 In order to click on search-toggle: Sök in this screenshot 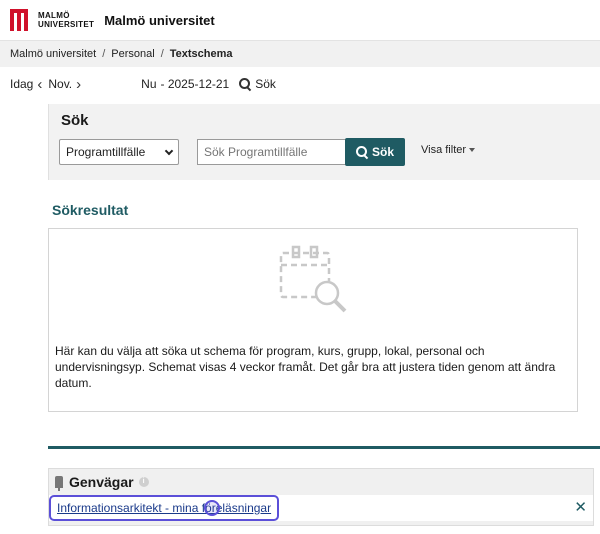, I will do `click(257, 84)`.